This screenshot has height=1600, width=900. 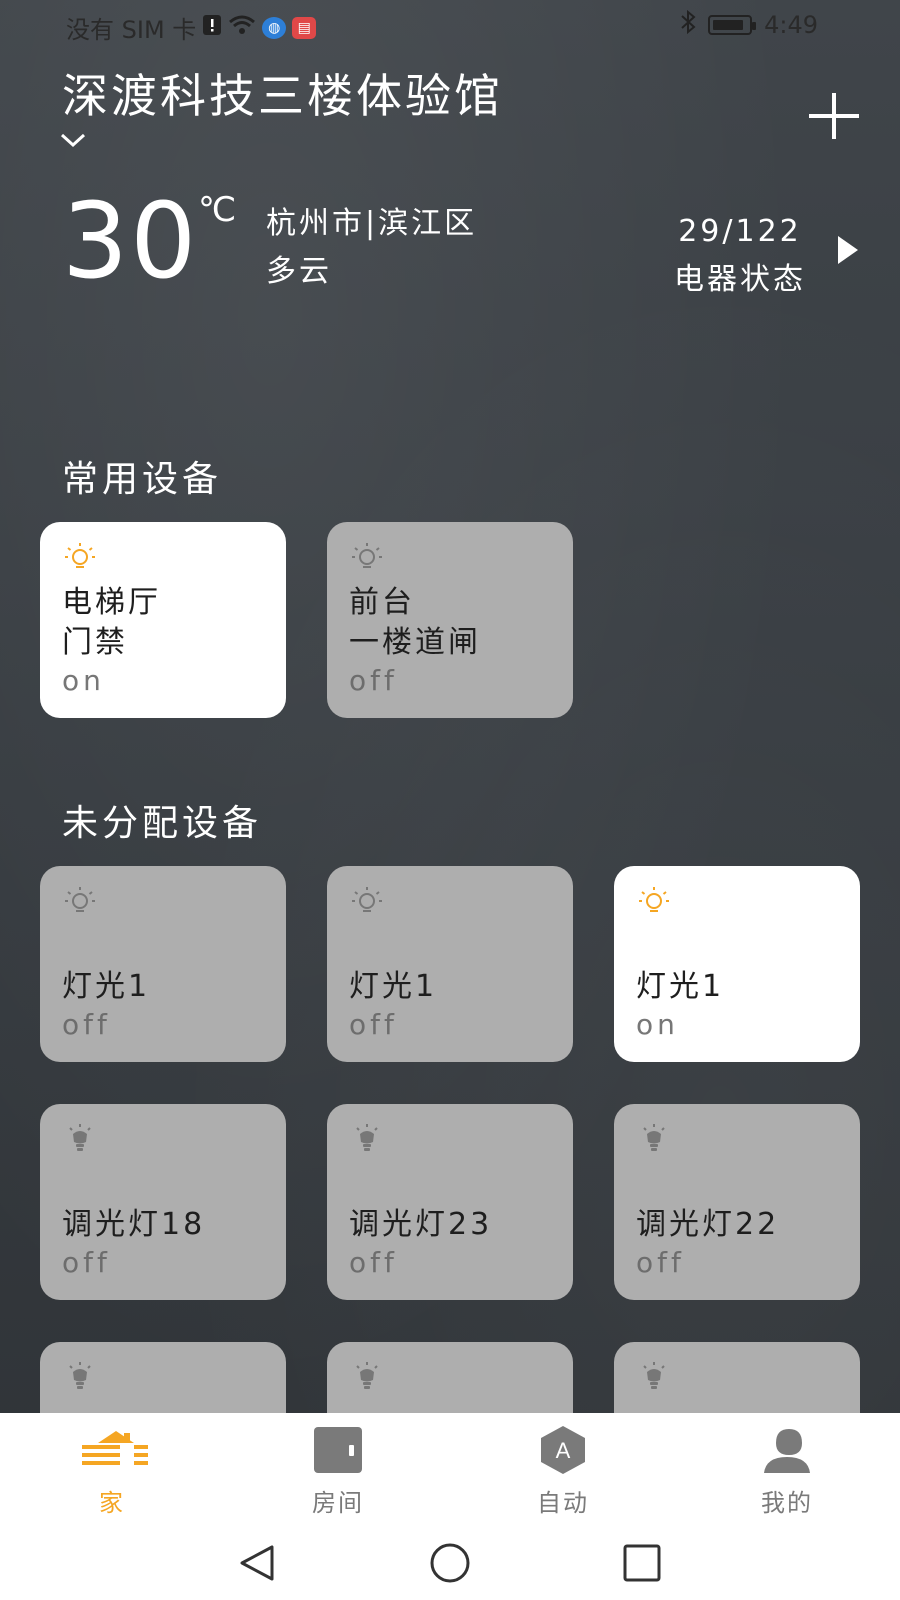 I want to click on recents-icon, so click(x=642, y=1563).